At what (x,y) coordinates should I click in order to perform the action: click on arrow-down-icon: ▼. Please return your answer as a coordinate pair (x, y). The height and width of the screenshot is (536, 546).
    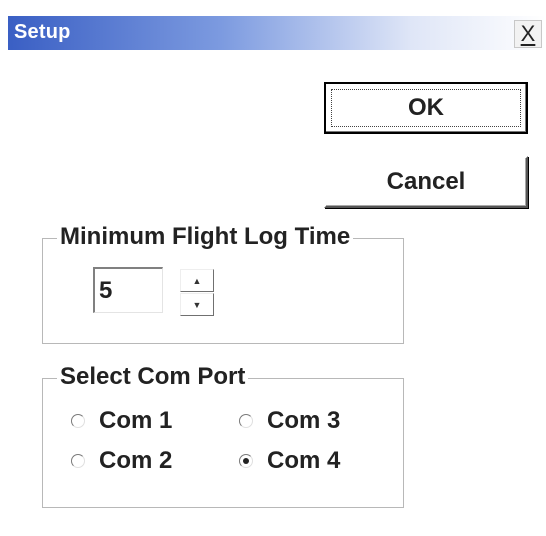
    Looking at the image, I should click on (197, 304).